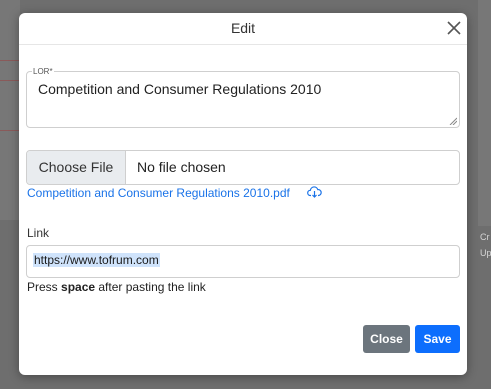 Image resolution: width=491 pixels, height=389 pixels. Describe the element at coordinates (96, 260) in the screenshot. I see `link-value: https://www.tofrum.com` at that location.